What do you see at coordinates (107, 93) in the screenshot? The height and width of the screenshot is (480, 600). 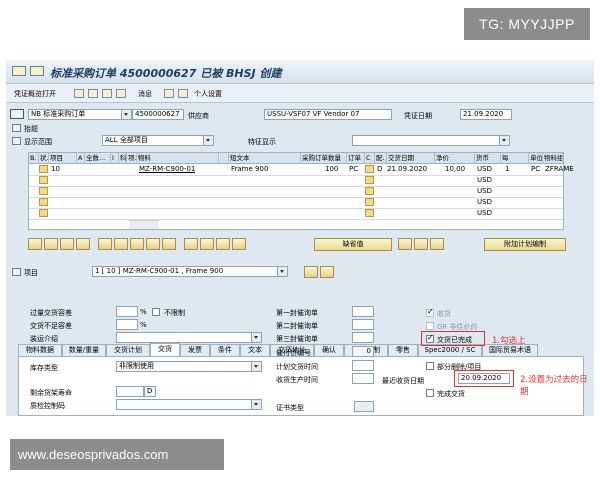 I see `copy-icon` at bounding box center [107, 93].